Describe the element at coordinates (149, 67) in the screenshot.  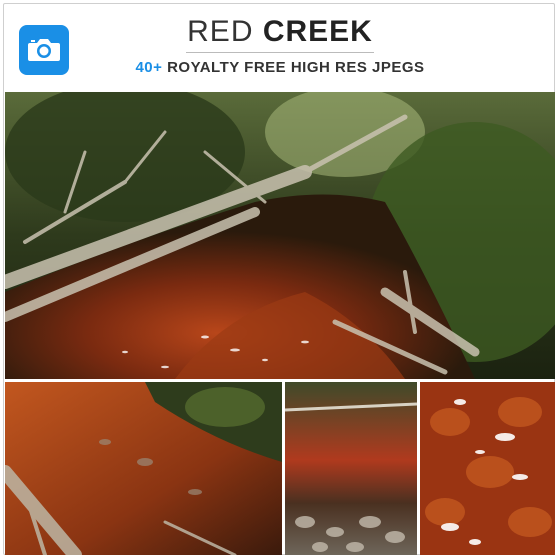
I see `subtitle-count: 40+` at that location.